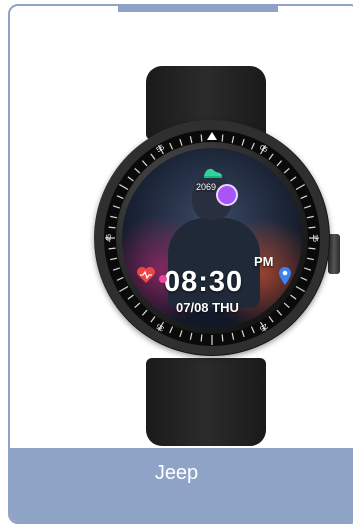 This screenshot has width=353, height=525. What do you see at coordinates (150, 314) in the screenshot?
I see `heart-rate-value: 90` at bounding box center [150, 314].